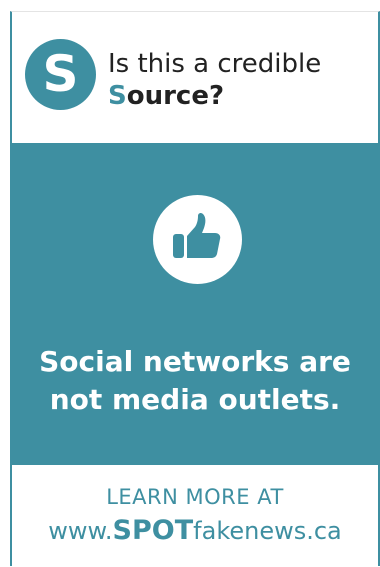 The height and width of the screenshot is (567, 380). Describe the element at coordinates (175, 96) in the screenshot. I see `header-line2-rest: ource?` at that location.